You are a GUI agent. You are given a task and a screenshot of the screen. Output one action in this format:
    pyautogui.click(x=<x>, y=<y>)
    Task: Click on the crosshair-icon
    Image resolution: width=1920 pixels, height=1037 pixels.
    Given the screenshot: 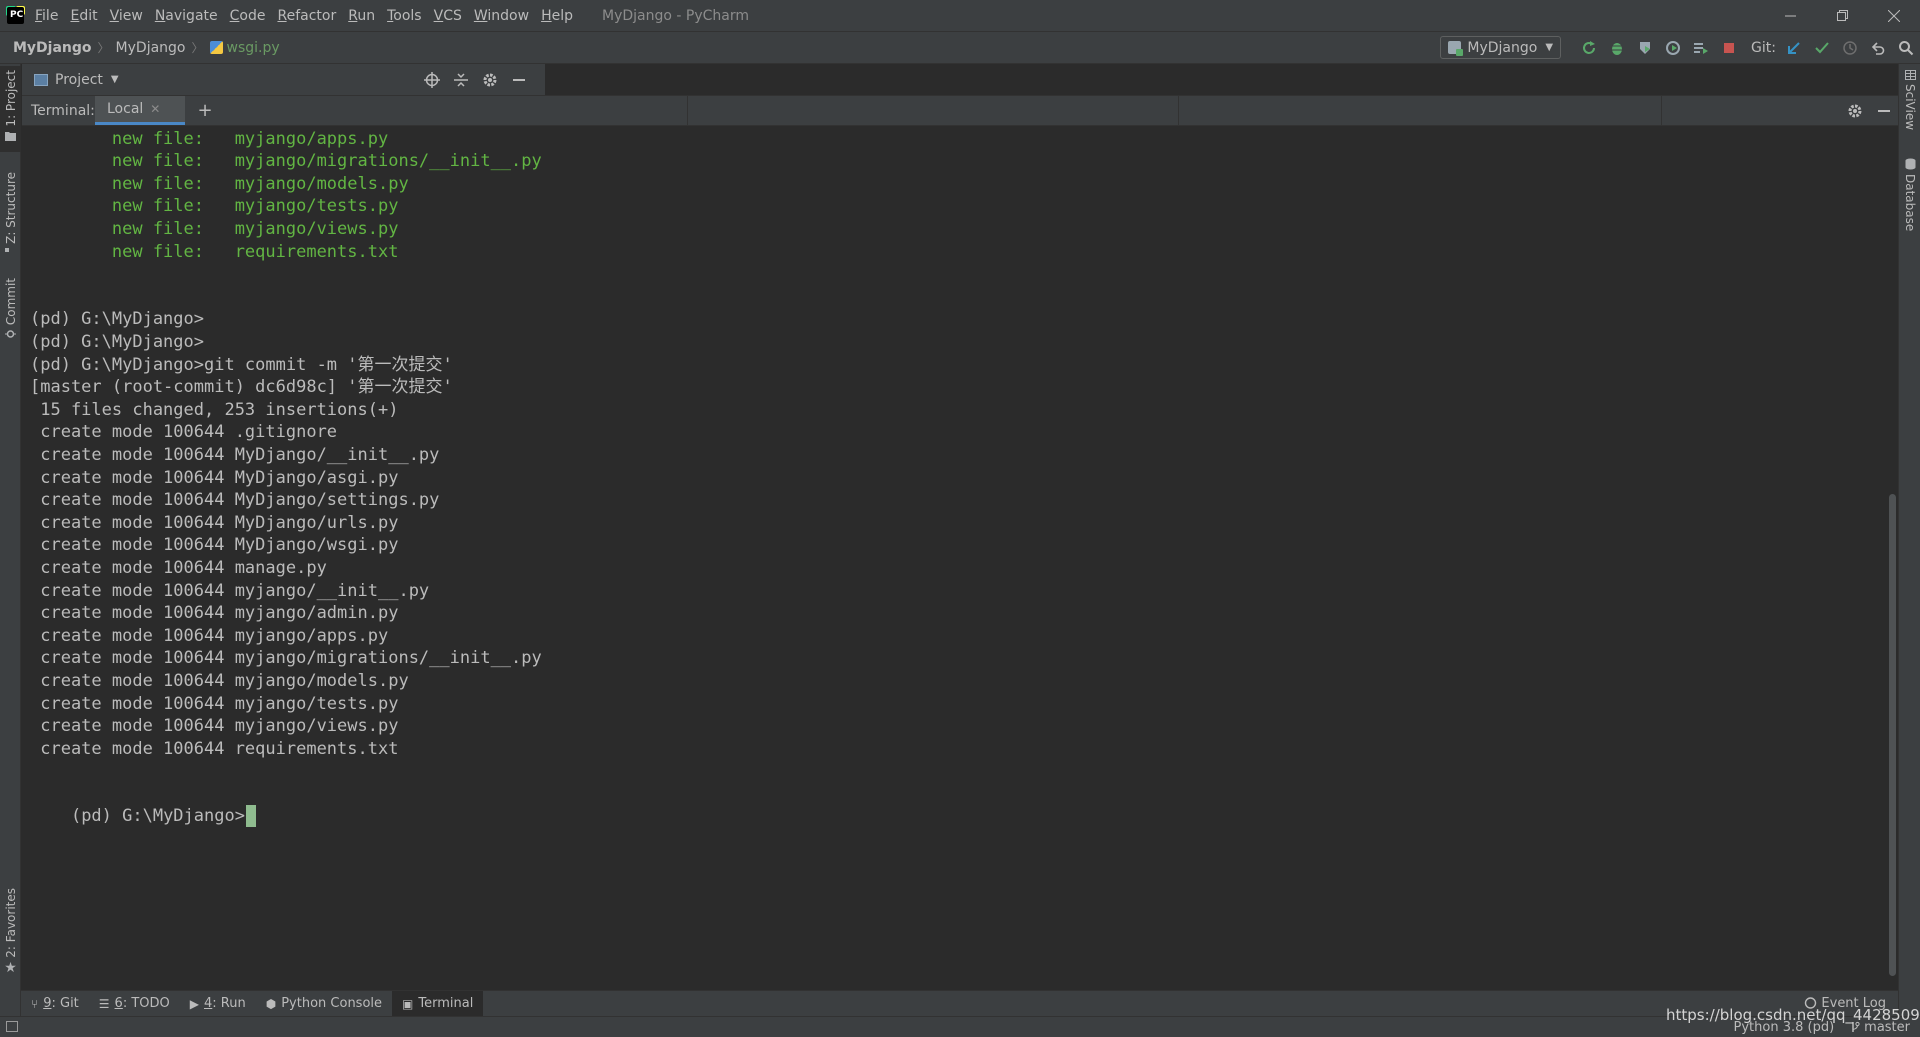 What is the action you would take?
    pyautogui.click(x=431, y=79)
    